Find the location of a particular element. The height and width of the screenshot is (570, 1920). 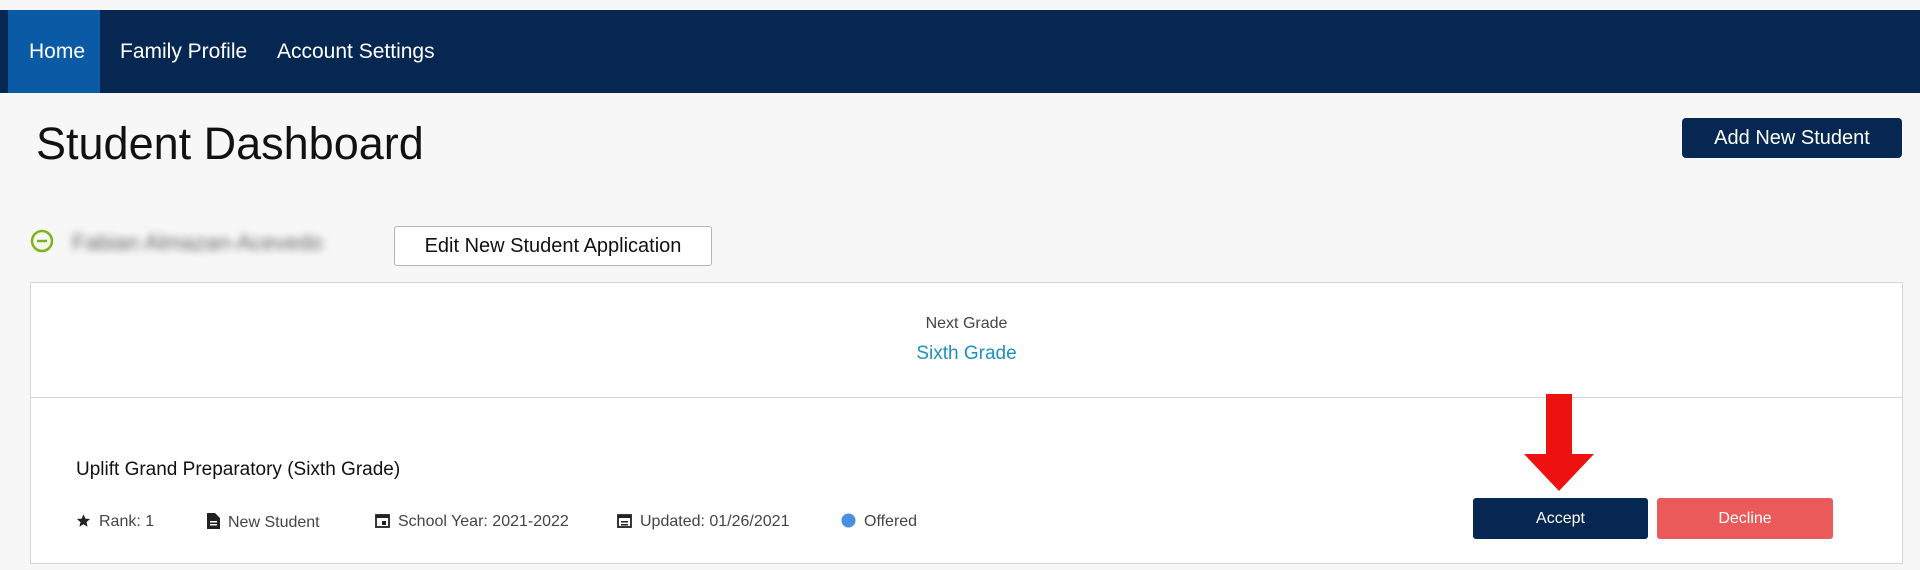

decline-button: Decline is located at coordinates (1745, 518).